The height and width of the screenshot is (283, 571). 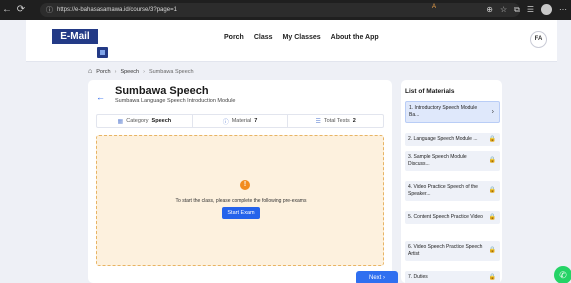 What do you see at coordinates (161, 121) in the screenshot?
I see `info-category-value: Speech` at bounding box center [161, 121].